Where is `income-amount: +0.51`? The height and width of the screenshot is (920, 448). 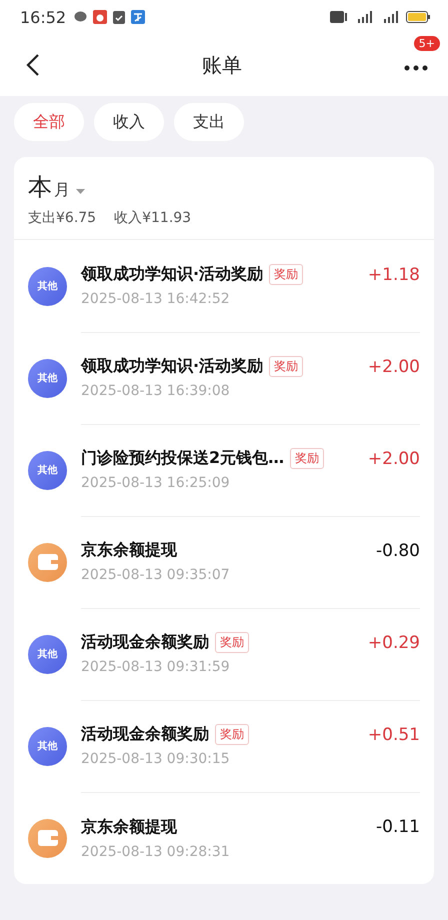
income-amount: +0.51 is located at coordinates (394, 734).